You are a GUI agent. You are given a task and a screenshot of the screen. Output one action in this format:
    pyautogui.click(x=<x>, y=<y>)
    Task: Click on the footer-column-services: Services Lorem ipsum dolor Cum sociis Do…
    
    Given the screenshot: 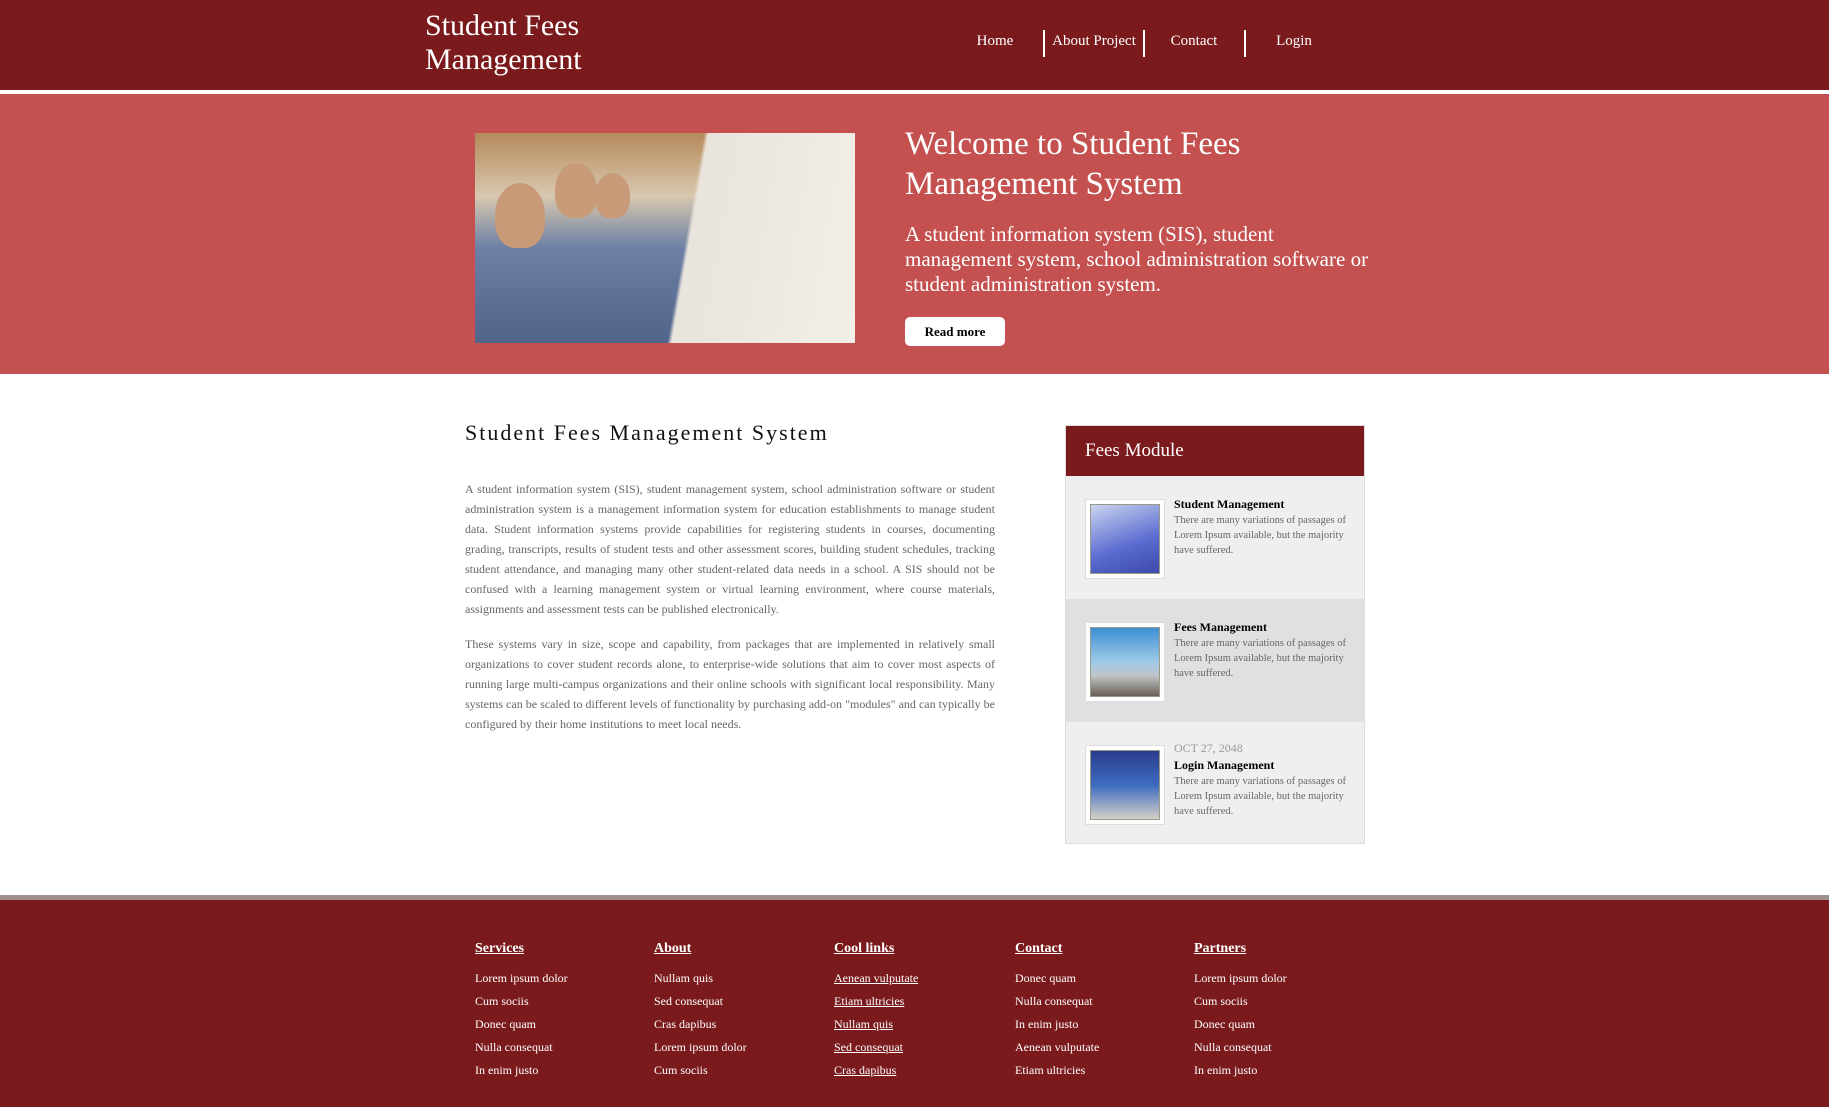 What is the action you would take?
    pyautogui.click(x=565, y=1011)
    